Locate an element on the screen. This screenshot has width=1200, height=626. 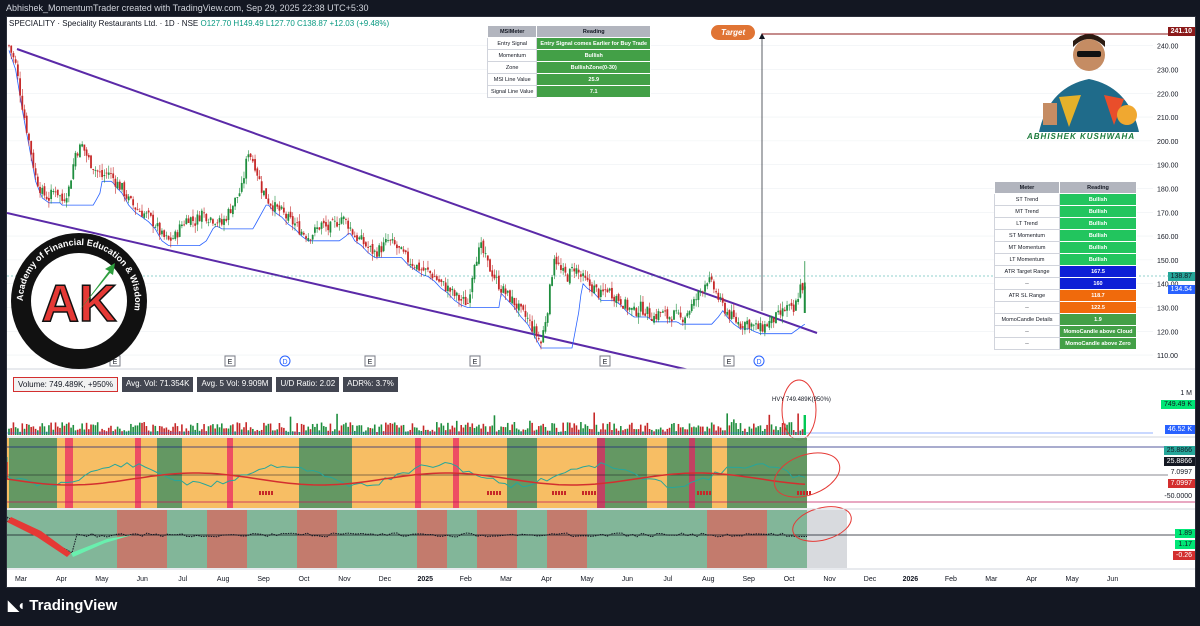
meter-row-value: 160 is located at coordinates (1098, 283).